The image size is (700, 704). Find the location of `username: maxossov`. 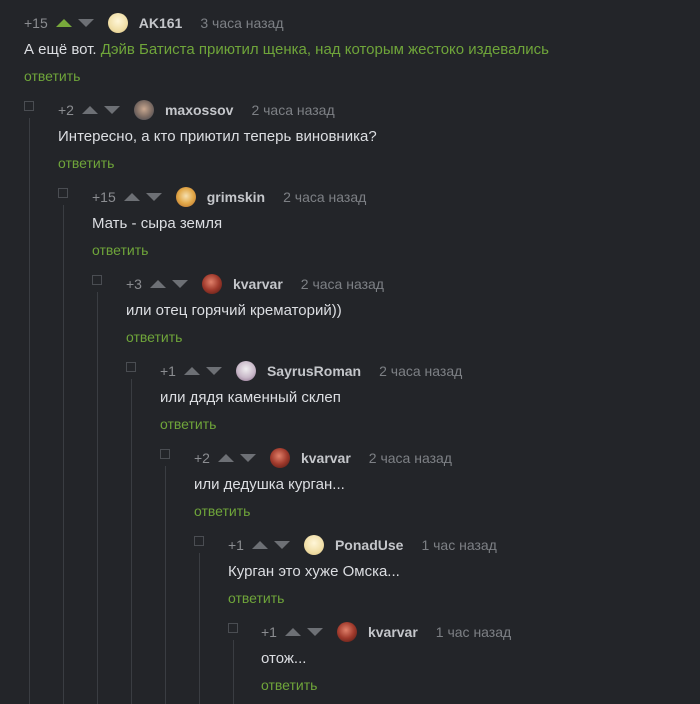

username: maxossov is located at coordinates (199, 110).